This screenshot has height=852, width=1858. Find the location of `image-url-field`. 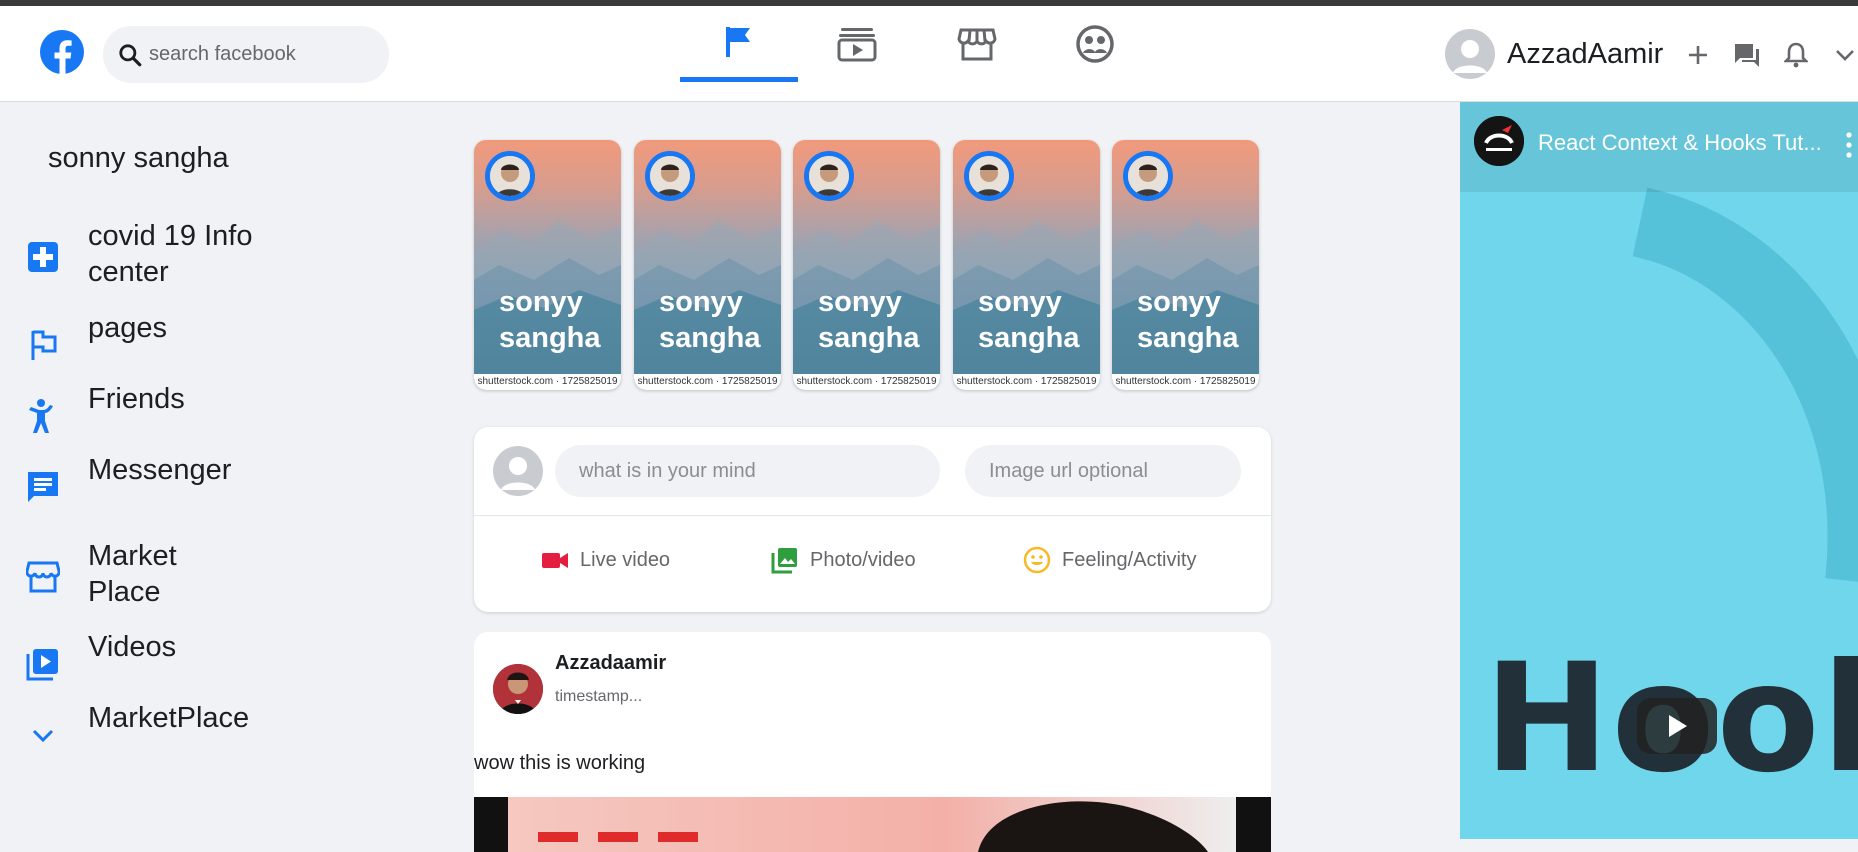

image-url-field is located at coordinates (1103, 471).